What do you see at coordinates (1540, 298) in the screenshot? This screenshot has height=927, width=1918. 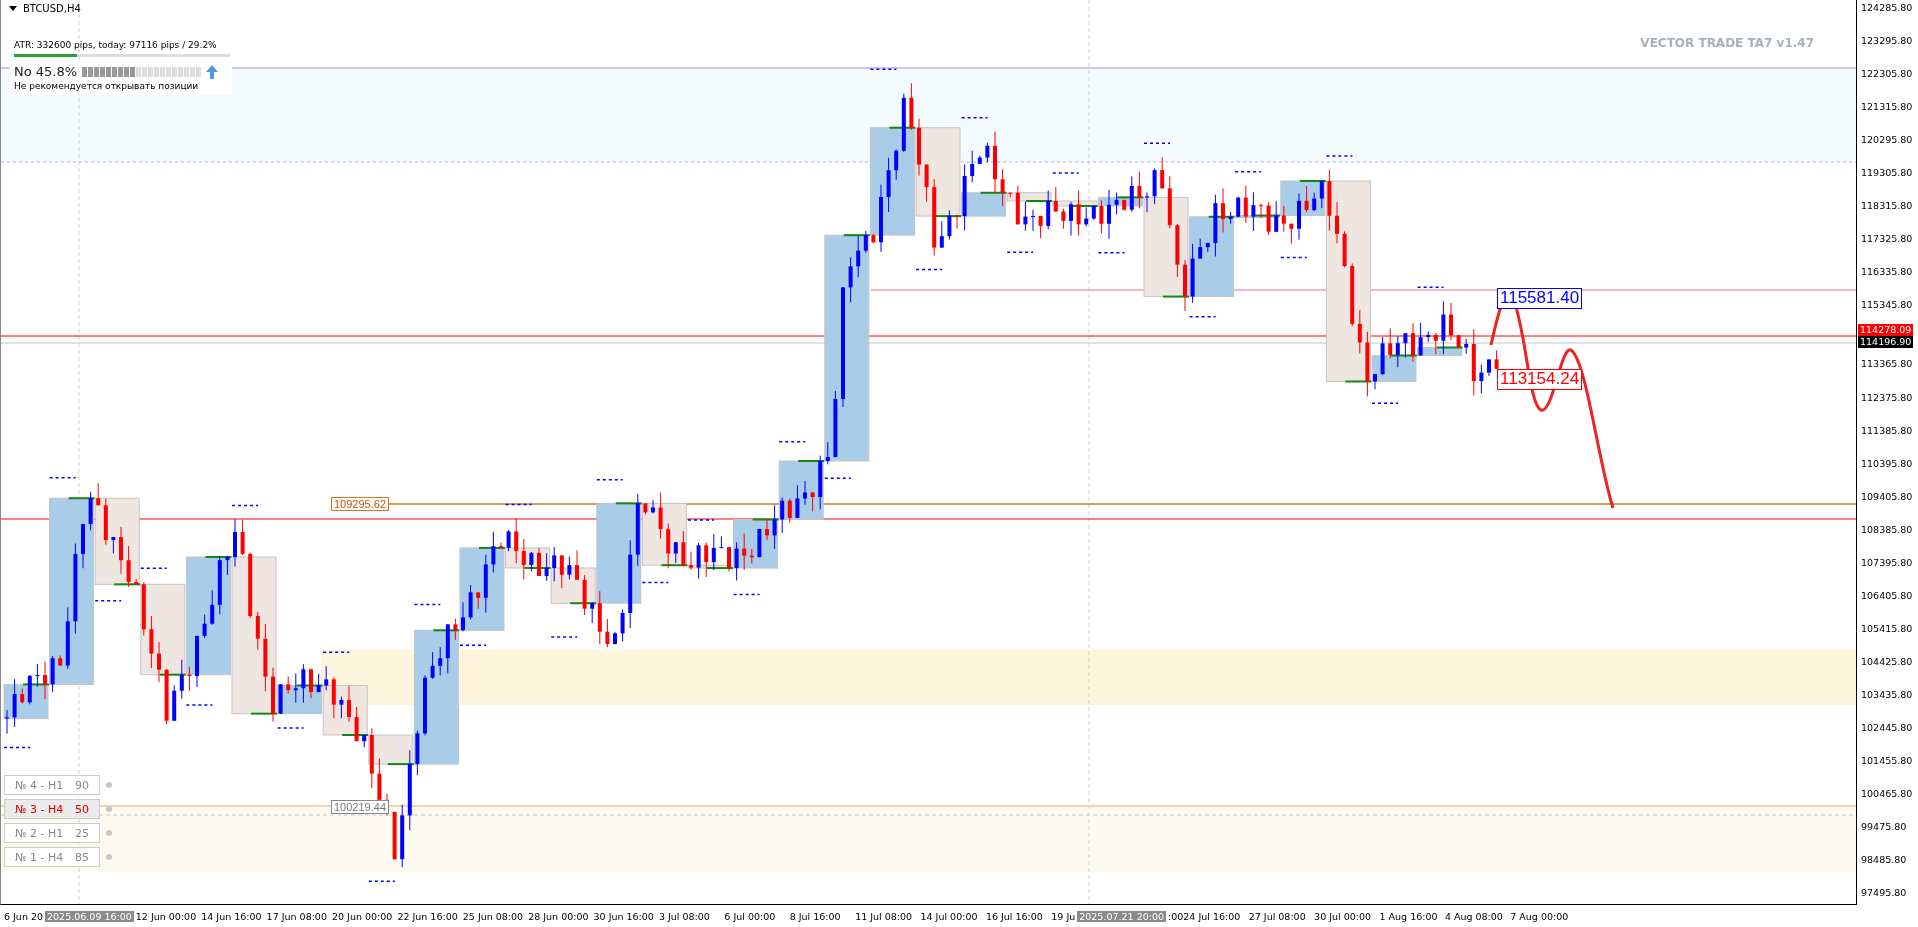 I see `price-label: 115581.40` at bounding box center [1540, 298].